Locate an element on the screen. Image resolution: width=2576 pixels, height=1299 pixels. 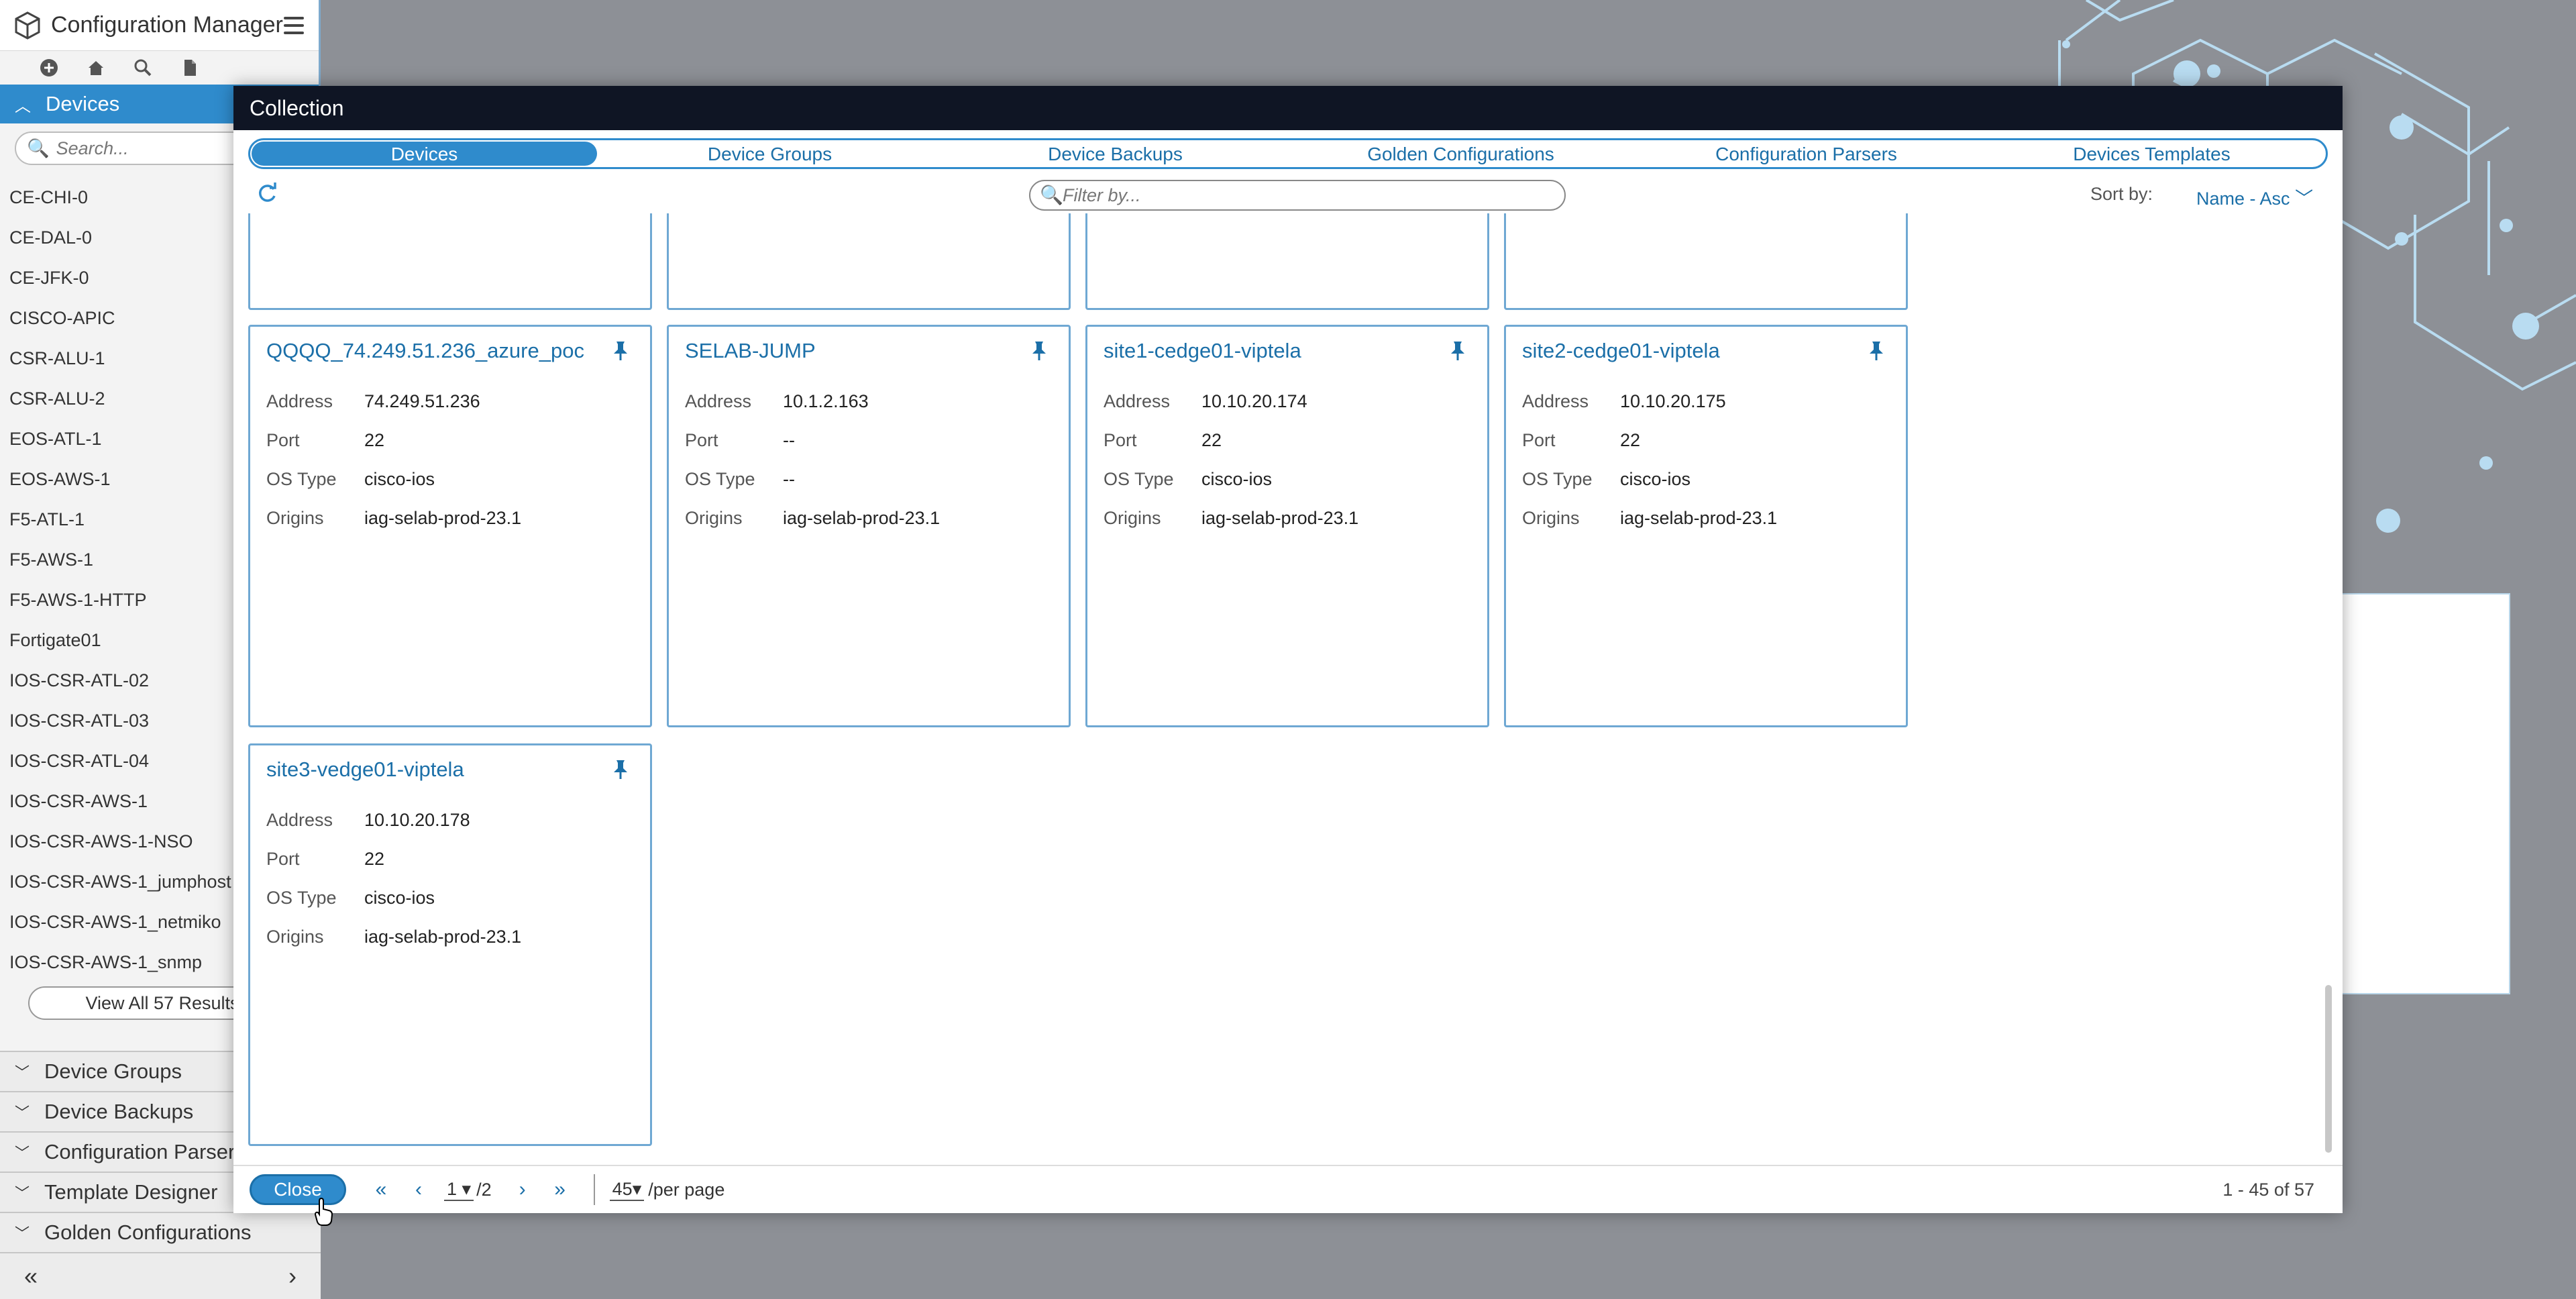
tab-device-backups: Device Backups is located at coordinates (1115, 154).